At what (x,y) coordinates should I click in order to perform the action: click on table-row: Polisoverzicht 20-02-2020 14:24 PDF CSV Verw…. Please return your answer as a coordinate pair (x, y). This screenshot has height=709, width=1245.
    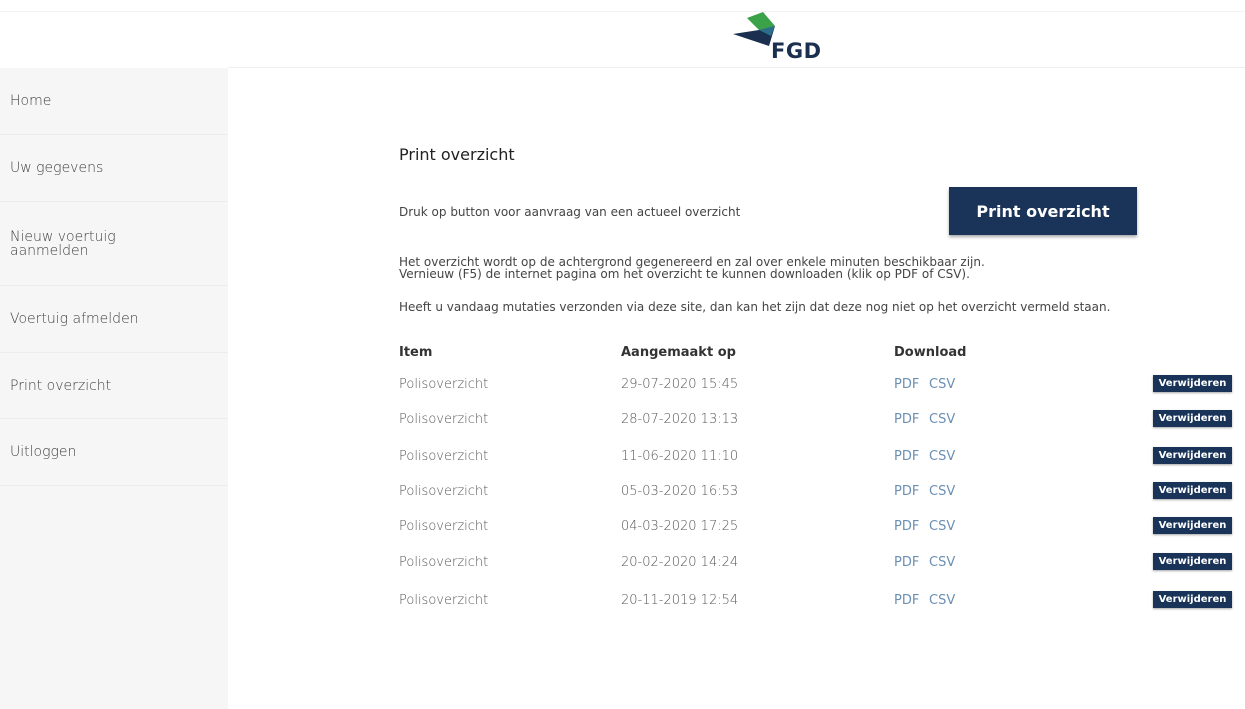
    Looking at the image, I should click on (622, 563).